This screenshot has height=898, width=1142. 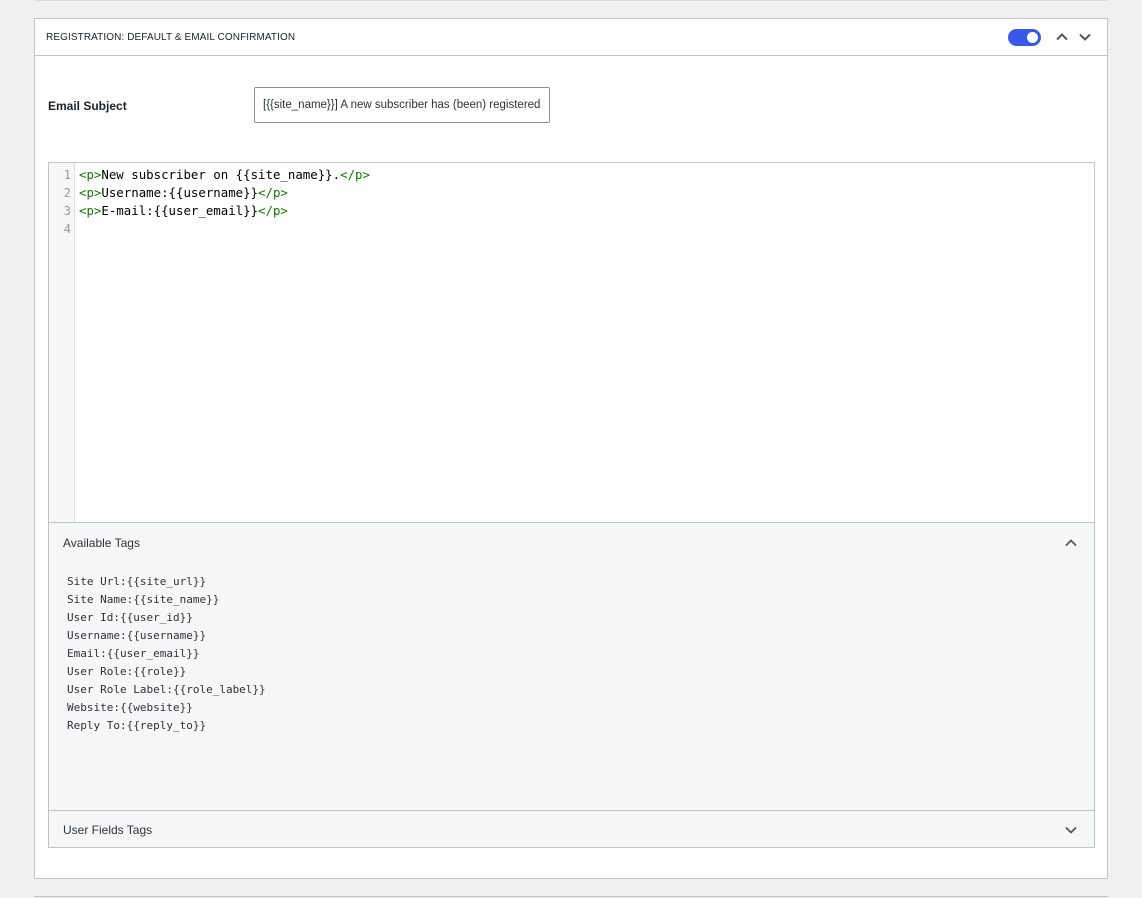 What do you see at coordinates (166, 690) in the screenshot?
I see `tag-item: User Role Label:{{role_label}}` at bounding box center [166, 690].